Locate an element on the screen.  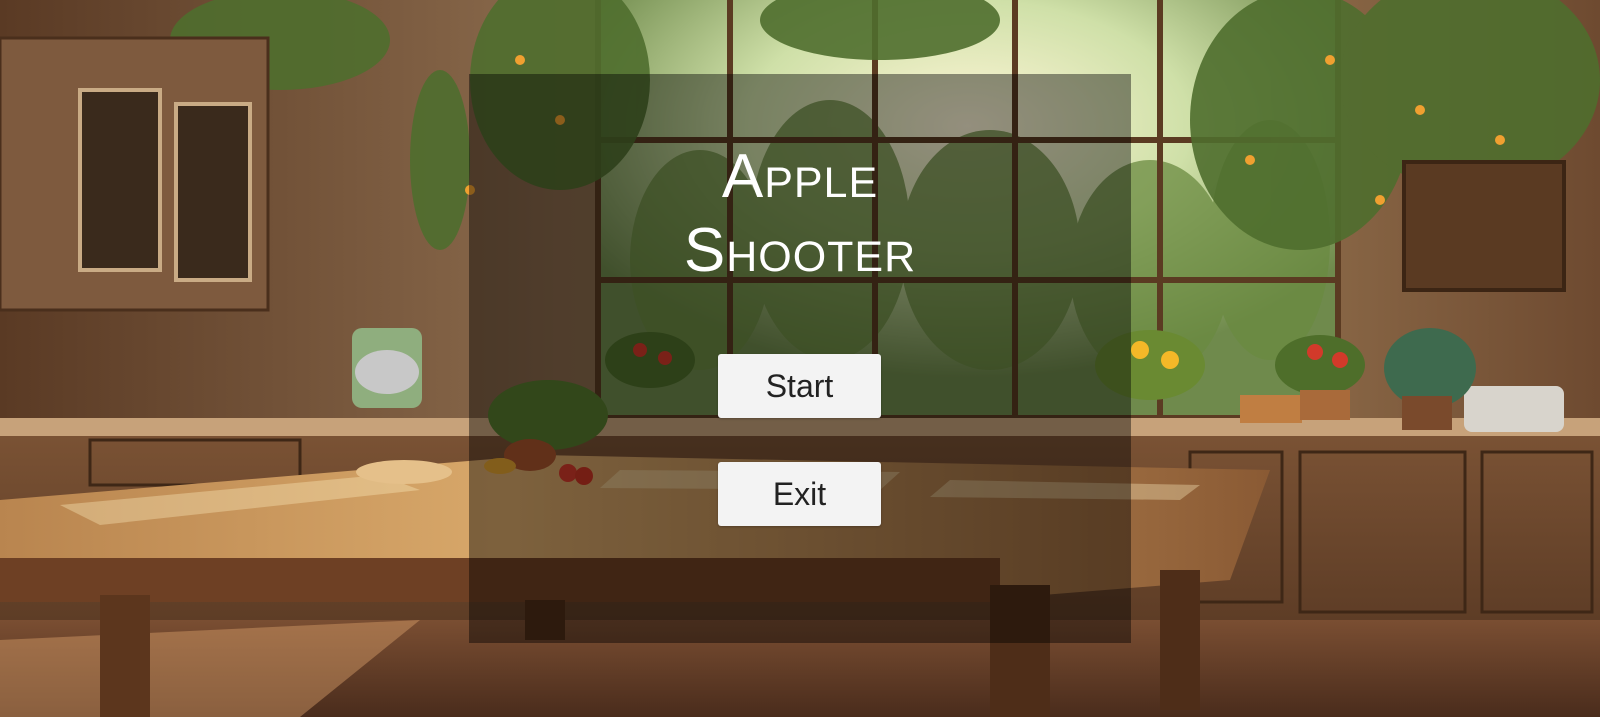
game-title-line-2: Shooter is located at coordinates (800, 250).